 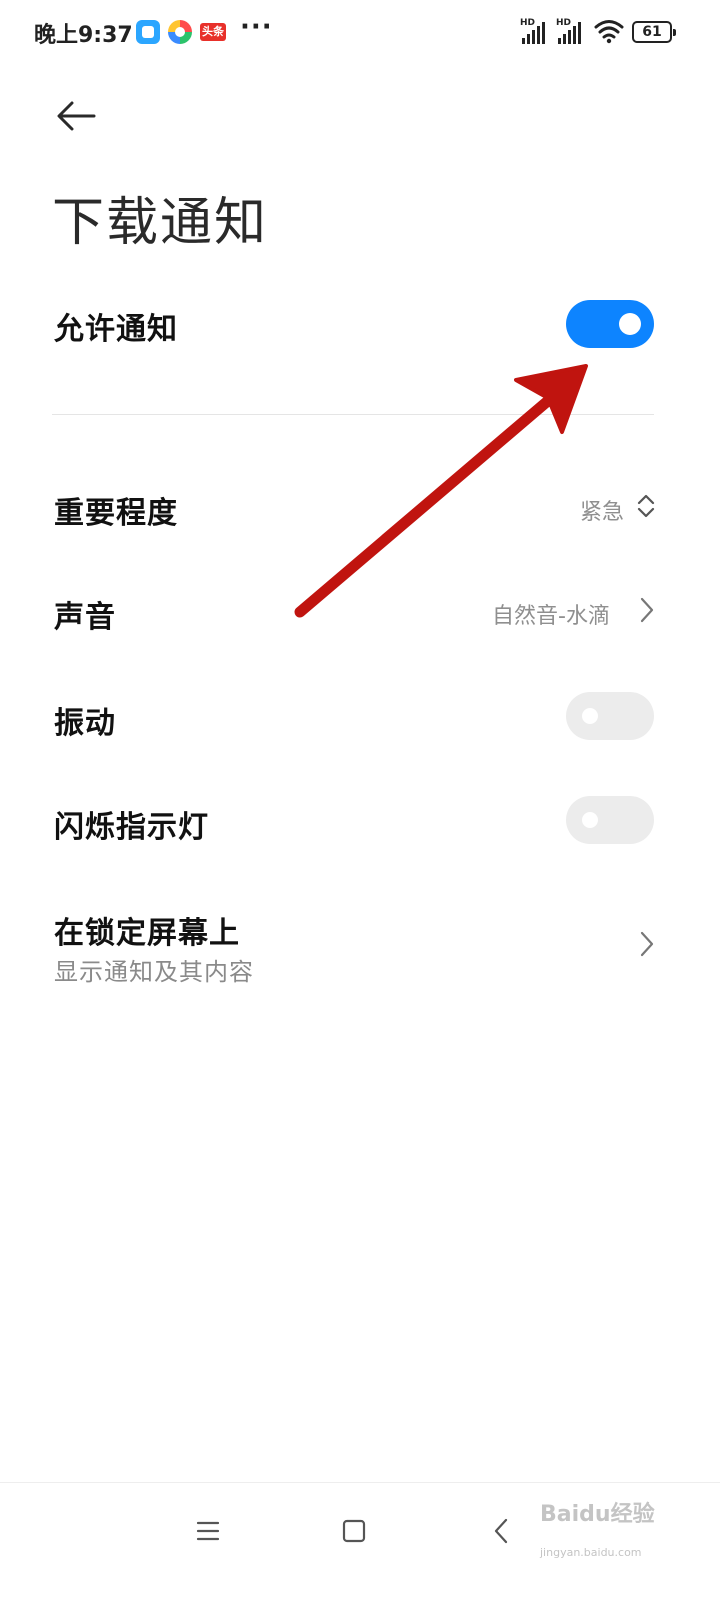 I want to click on allow-notifications-row: 允许通知, so click(x=360, y=326).